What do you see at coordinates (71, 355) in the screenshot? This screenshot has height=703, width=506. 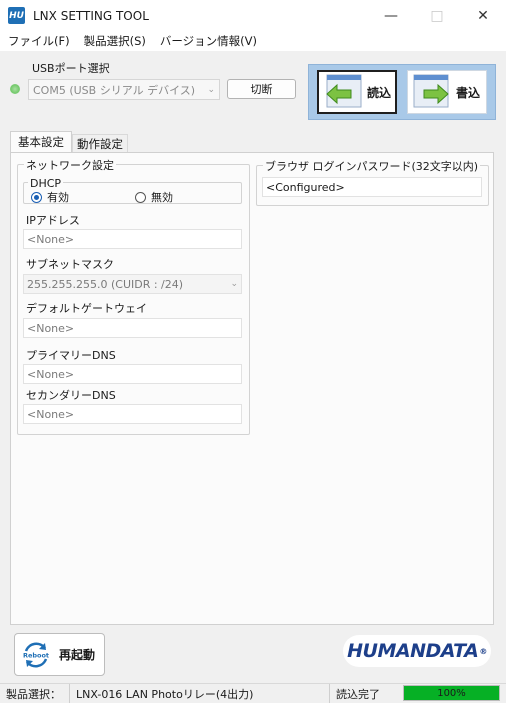 I see `primary-dns-label: プライマリーDNS` at bounding box center [71, 355].